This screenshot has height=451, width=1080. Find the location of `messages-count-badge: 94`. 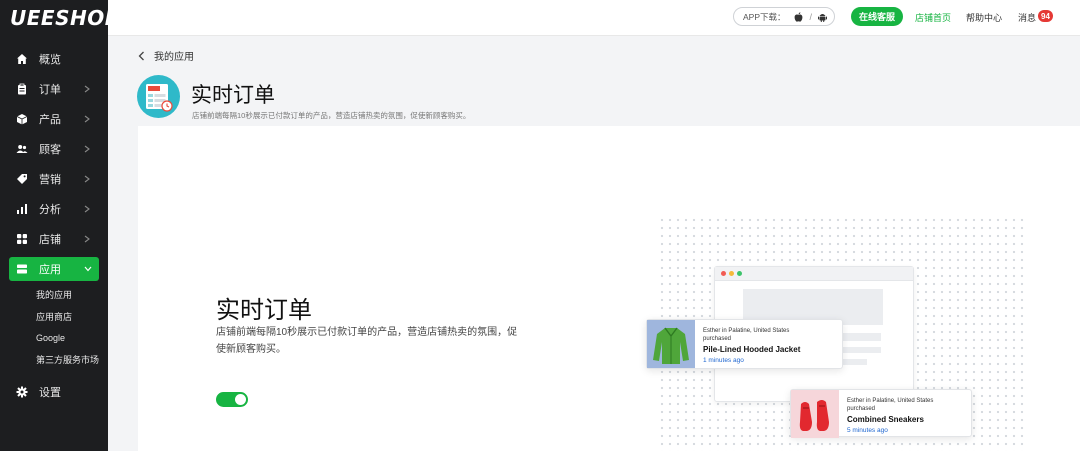

messages-count-badge: 94 is located at coordinates (1045, 16).